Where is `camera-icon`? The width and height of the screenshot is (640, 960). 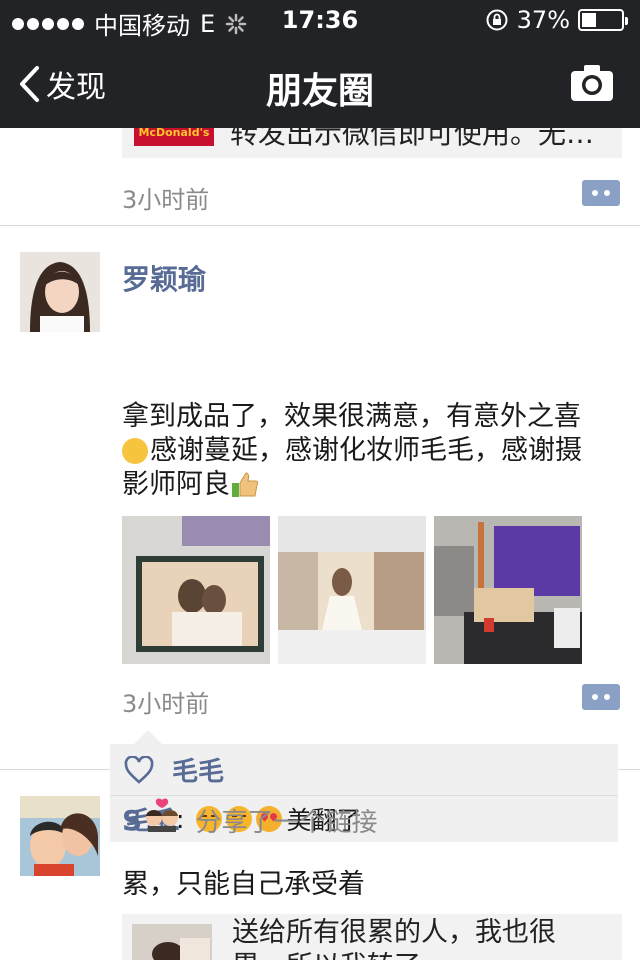 camera-icon is located at coordinates (592, 83).